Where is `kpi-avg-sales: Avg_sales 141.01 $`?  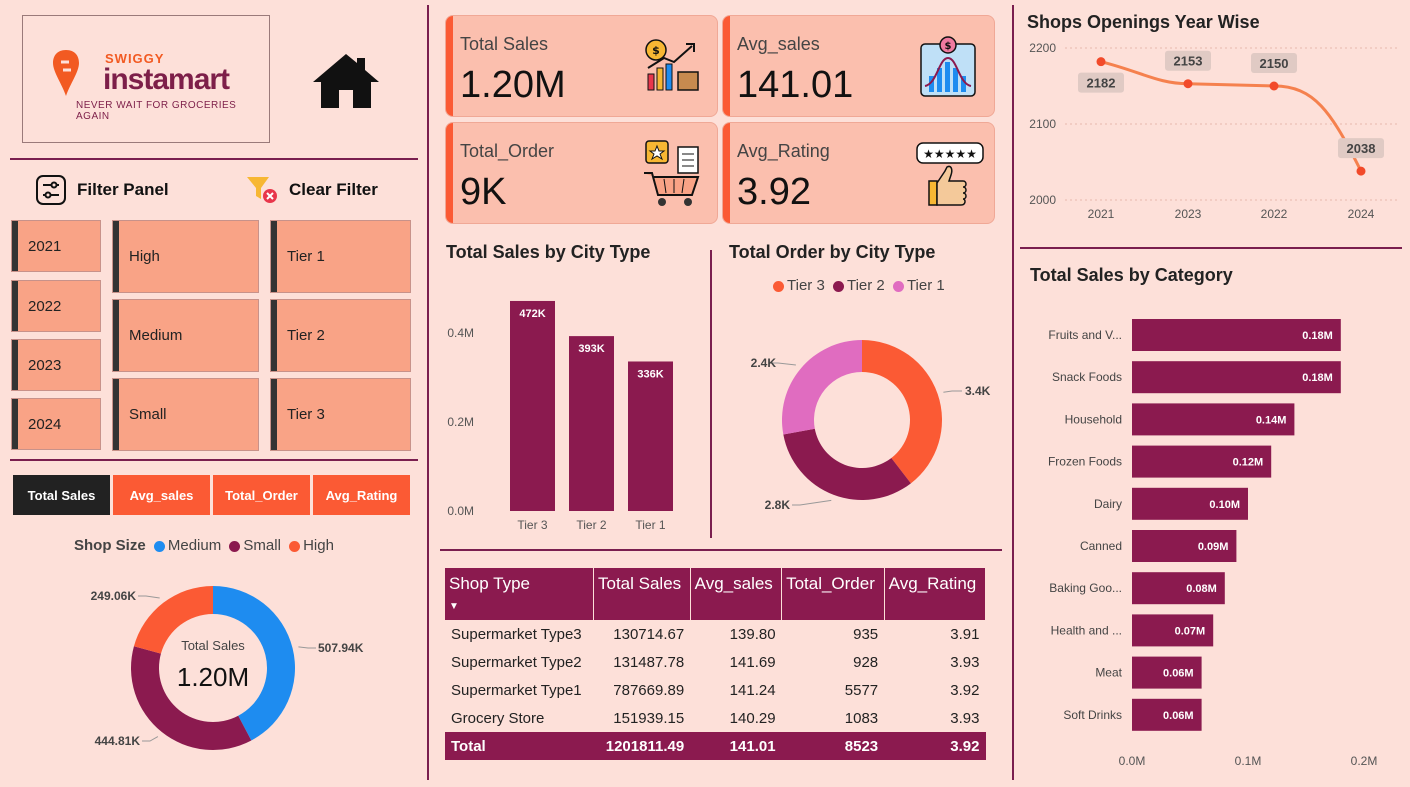 kpi-avg-sales: Avg_sales 141.01 $ is located at coordinates (858, 66).